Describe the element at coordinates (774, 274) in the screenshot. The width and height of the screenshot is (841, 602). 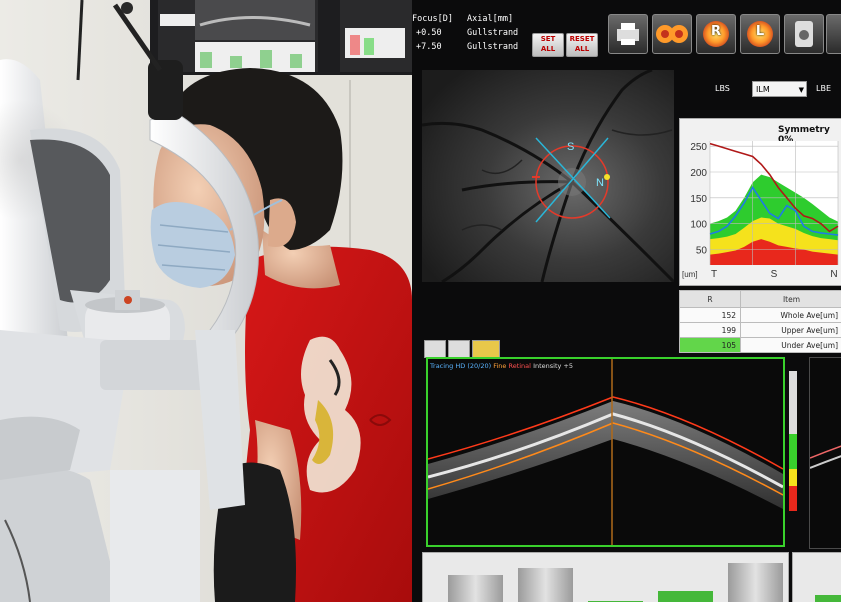
I see `x-tick-label: S` at that location.